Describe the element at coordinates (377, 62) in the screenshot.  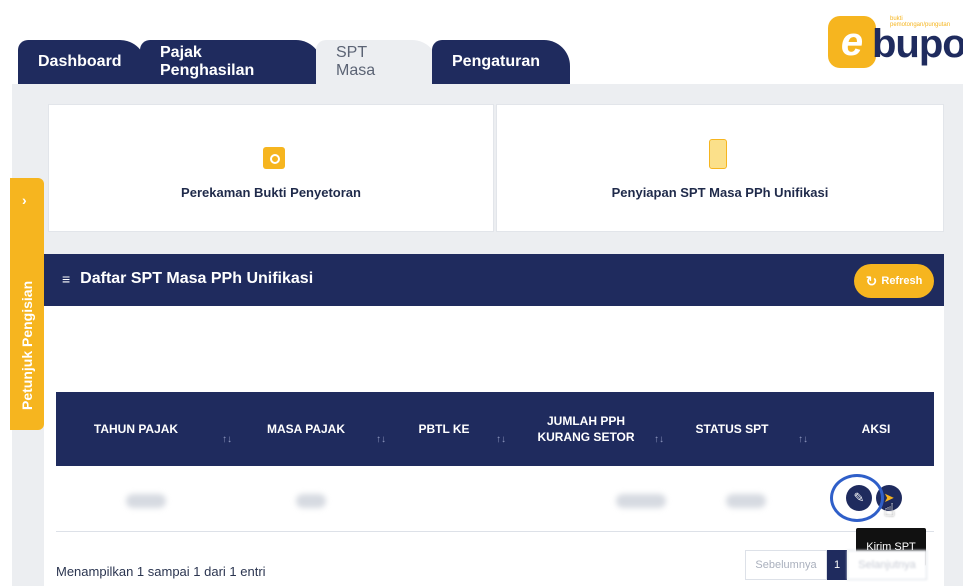
I see `tab-spt-masa: SPT Masa` at that location.